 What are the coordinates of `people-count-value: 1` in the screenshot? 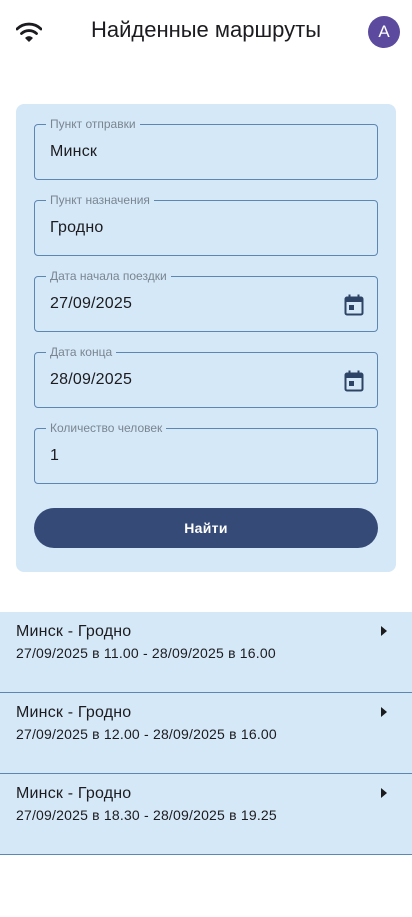 It's located at (55, 455).